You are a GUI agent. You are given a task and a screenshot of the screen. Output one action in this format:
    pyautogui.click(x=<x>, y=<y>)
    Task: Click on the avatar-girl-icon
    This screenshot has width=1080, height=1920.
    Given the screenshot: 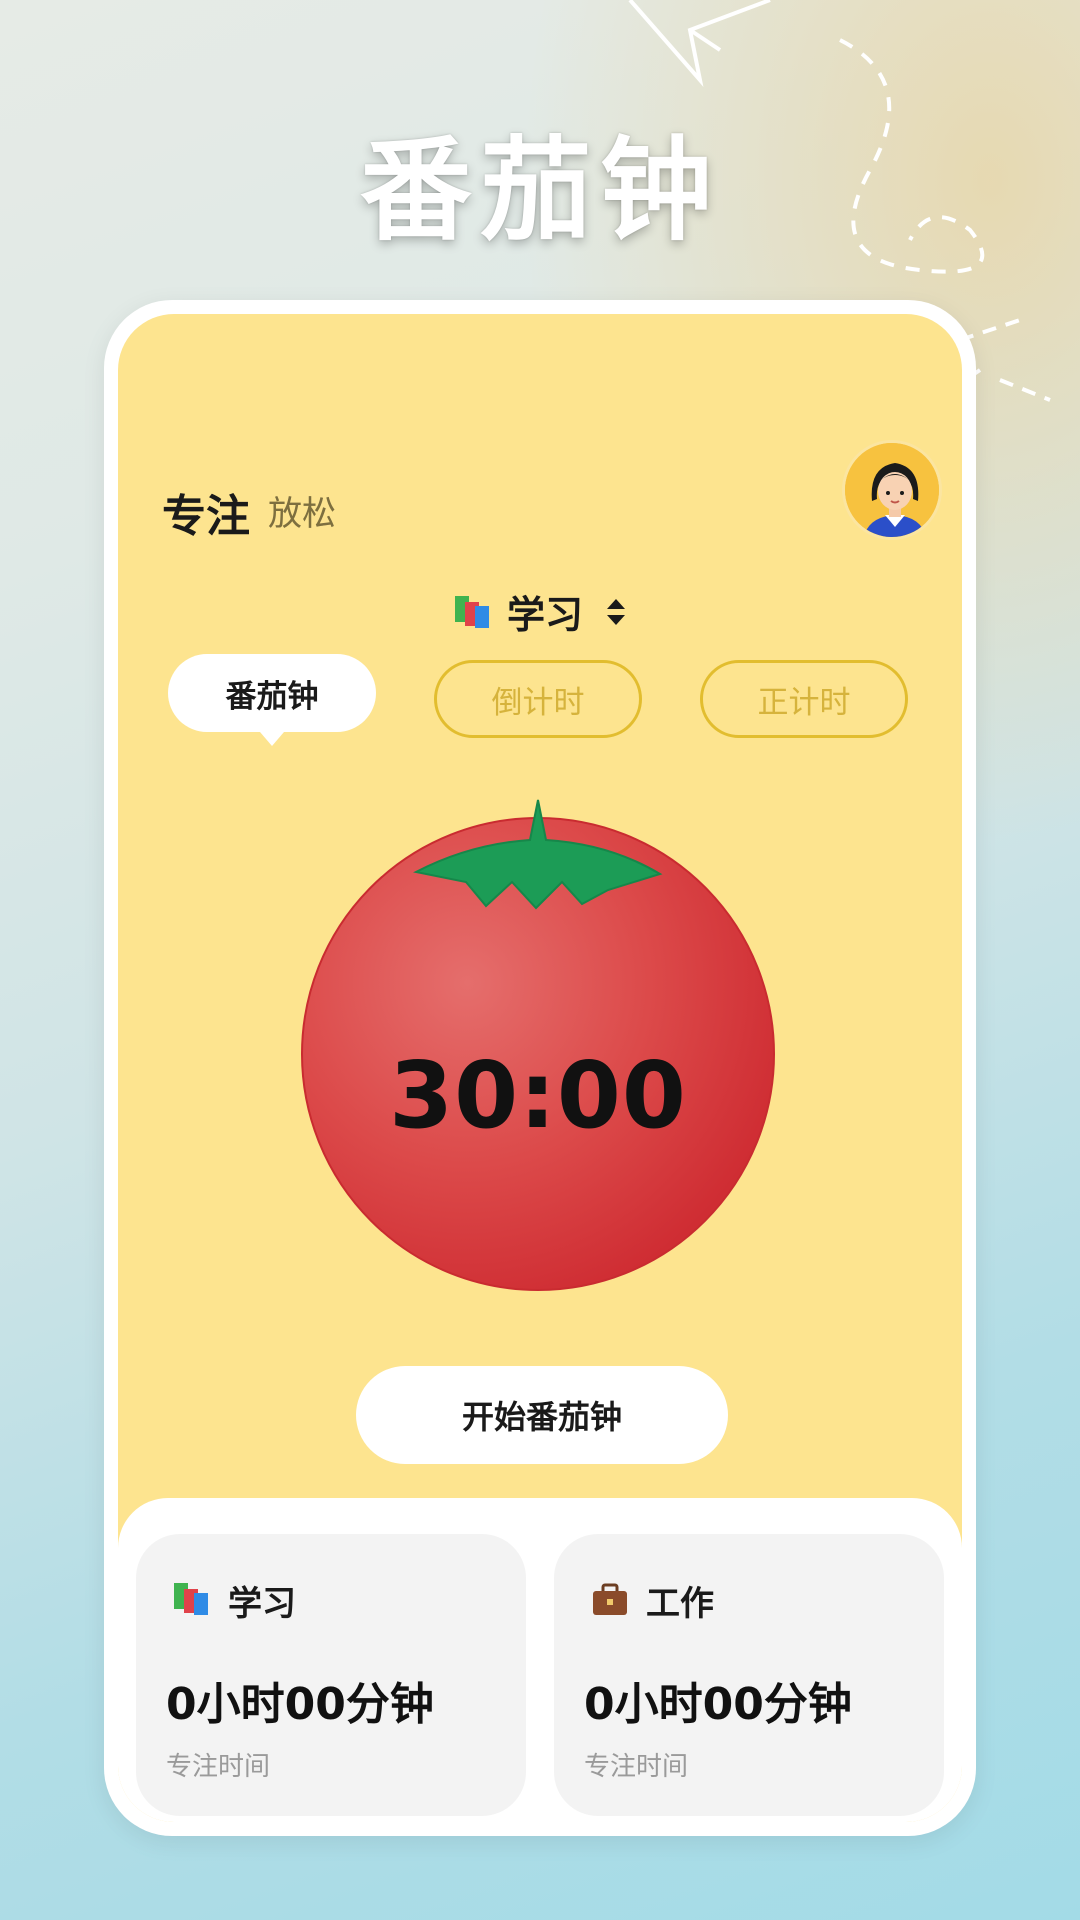 What is the action you would take?
    pyautogui.click(x=892, y=490)
    